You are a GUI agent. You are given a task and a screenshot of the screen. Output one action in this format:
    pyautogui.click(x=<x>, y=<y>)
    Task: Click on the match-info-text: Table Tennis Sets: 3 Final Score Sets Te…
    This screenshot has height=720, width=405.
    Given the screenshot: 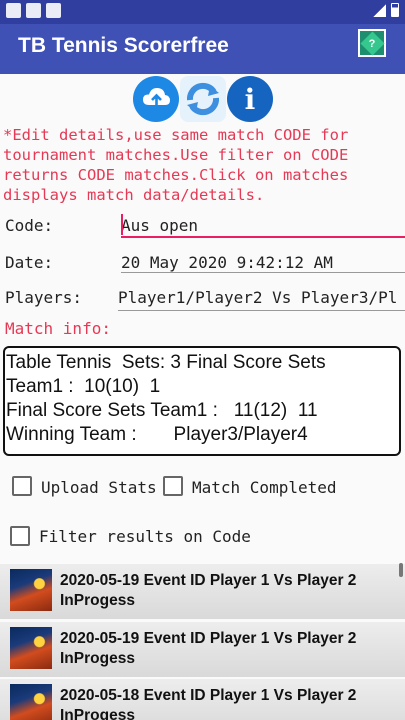 What is the action you would take?
    pyautogui.click(x=166, y=398)
    